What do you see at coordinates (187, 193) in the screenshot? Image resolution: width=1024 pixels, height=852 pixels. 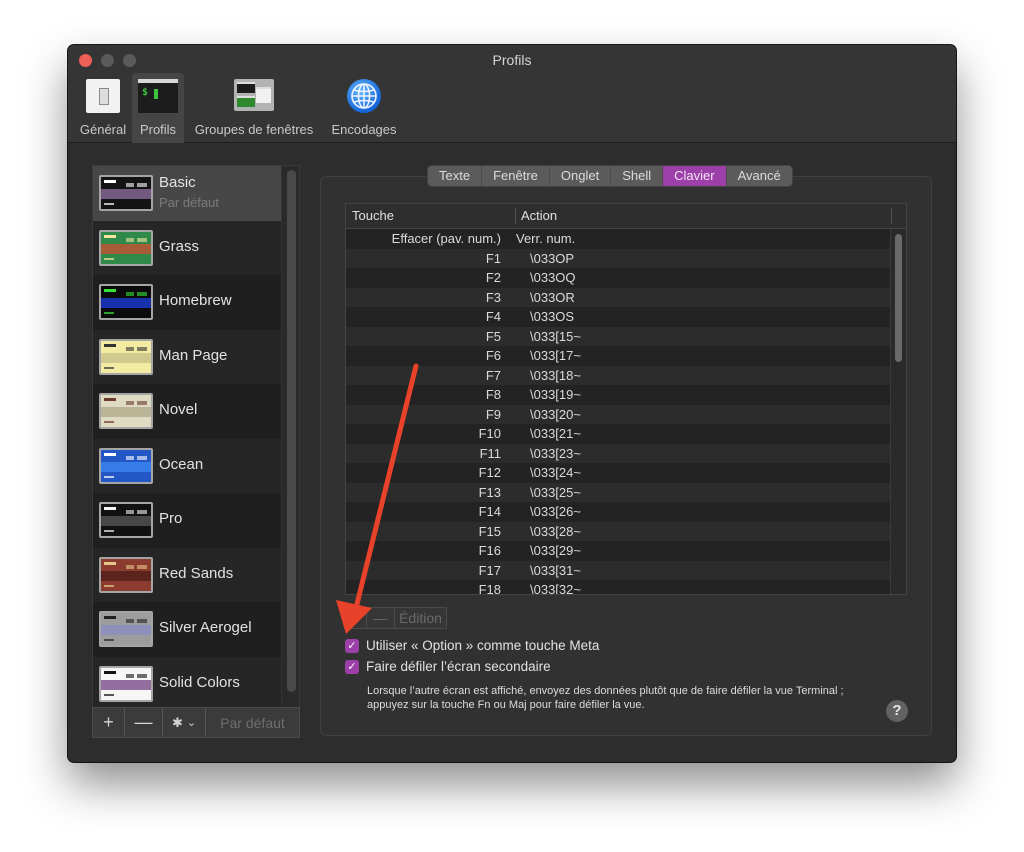 I see `profile-item: Basic Par défaut` at bounding box center [187, 193].